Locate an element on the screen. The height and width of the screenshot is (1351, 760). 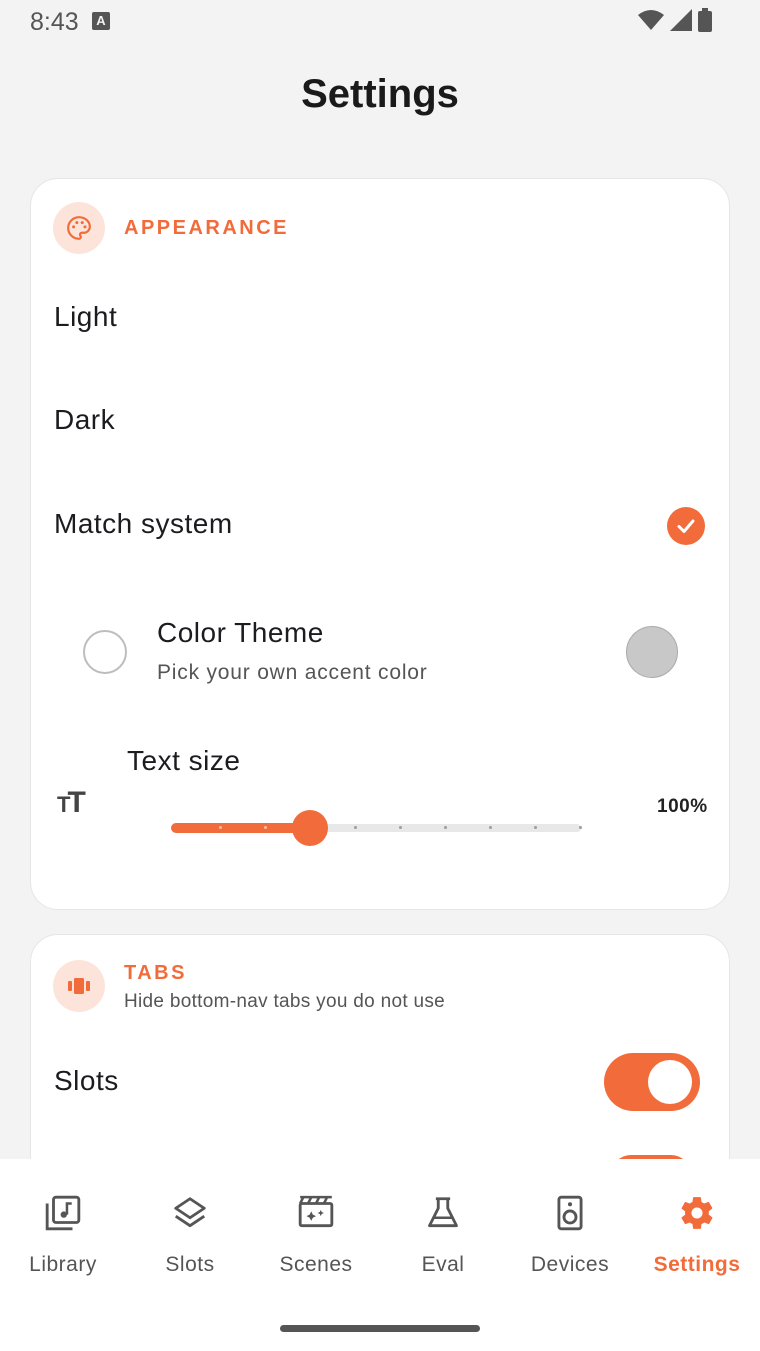
flask-icon is located at coordinates (443, 1213).